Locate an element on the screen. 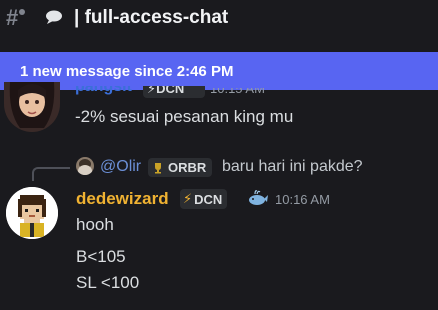 Image resolution: width=438 pixels, height=310 pixels. message-line: SL <100 is located at coordinates (108, 282).